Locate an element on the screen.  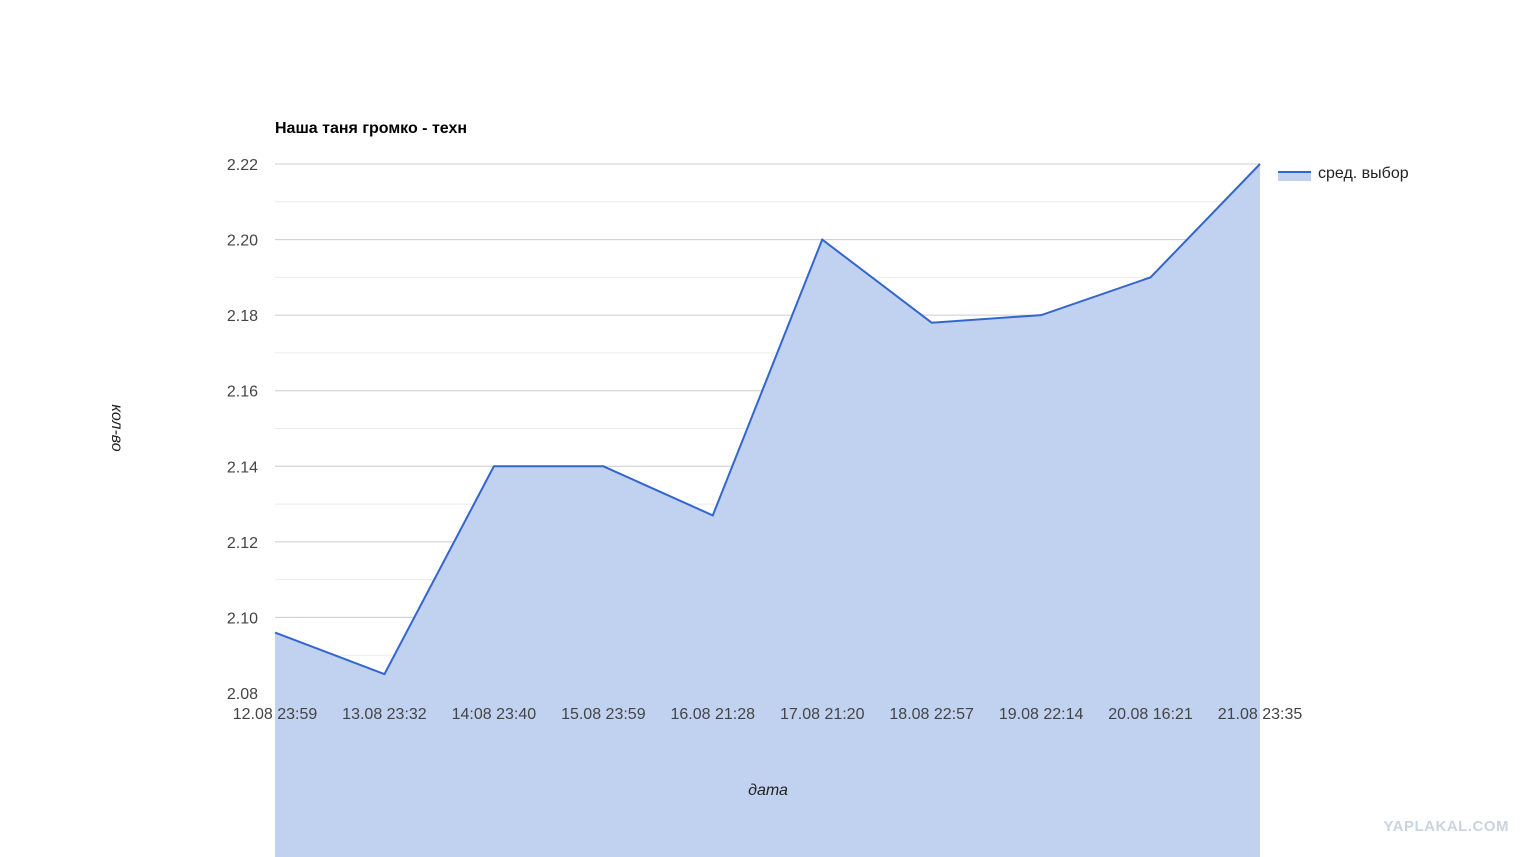
x-axis-title: дата is located at coordinates (768, 790).